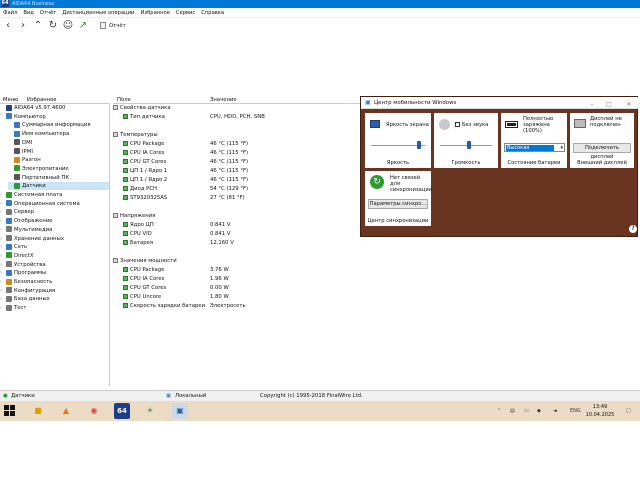  What do you see at coordinates (320, 27) in the screenshot?
I see `toolbar: ‹ › ⌃ ↻ ☺ ↗ Отчёт` at bounding box center [320, 27].